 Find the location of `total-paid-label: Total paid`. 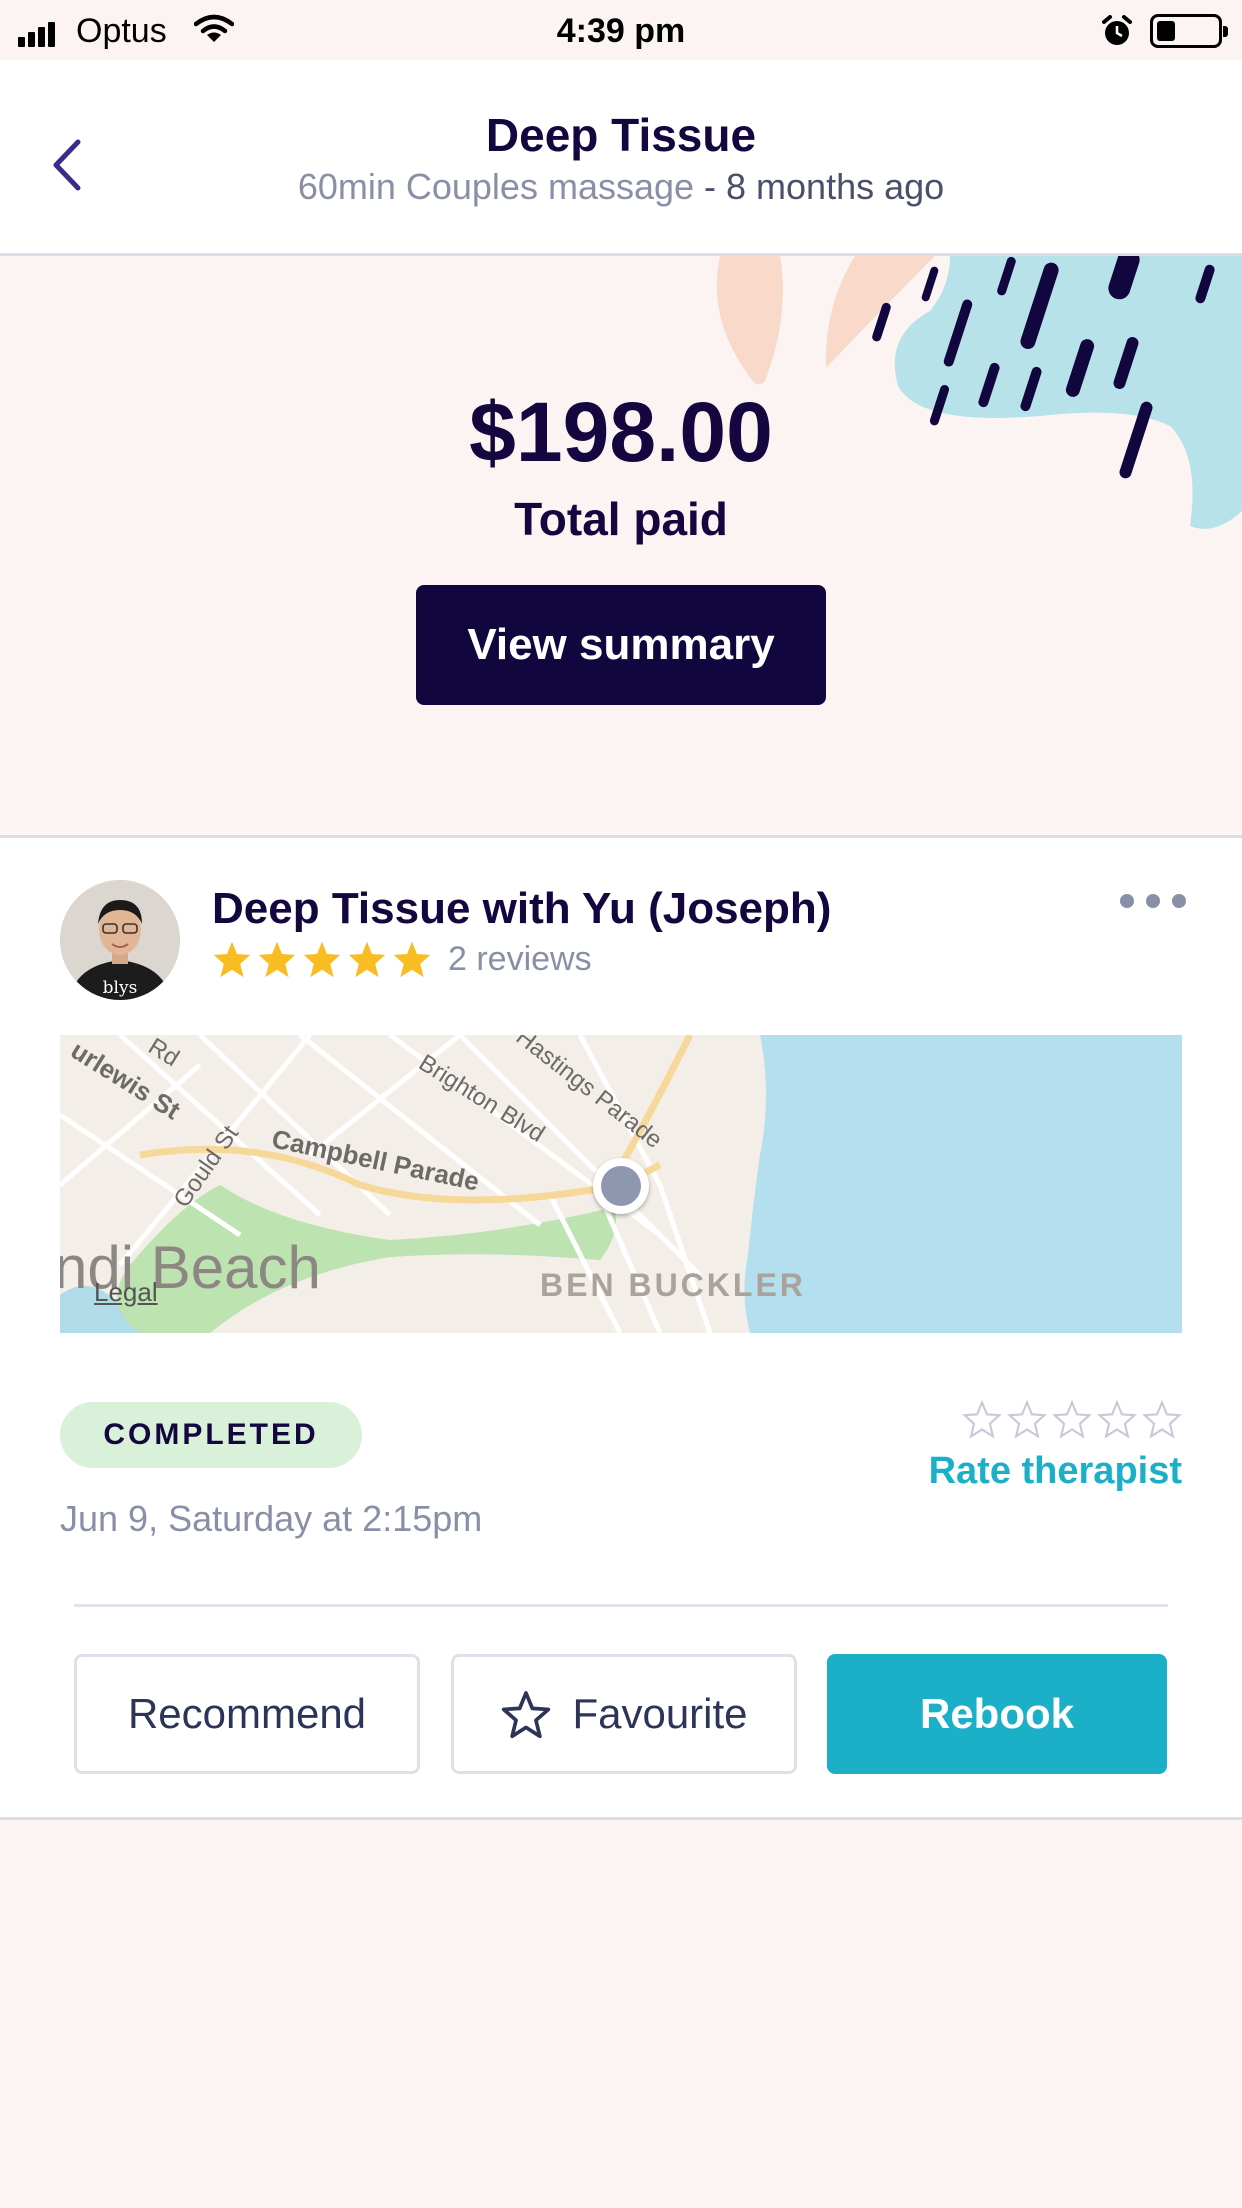

total-paid-label: Total paid is located at coordinates (621, 519).